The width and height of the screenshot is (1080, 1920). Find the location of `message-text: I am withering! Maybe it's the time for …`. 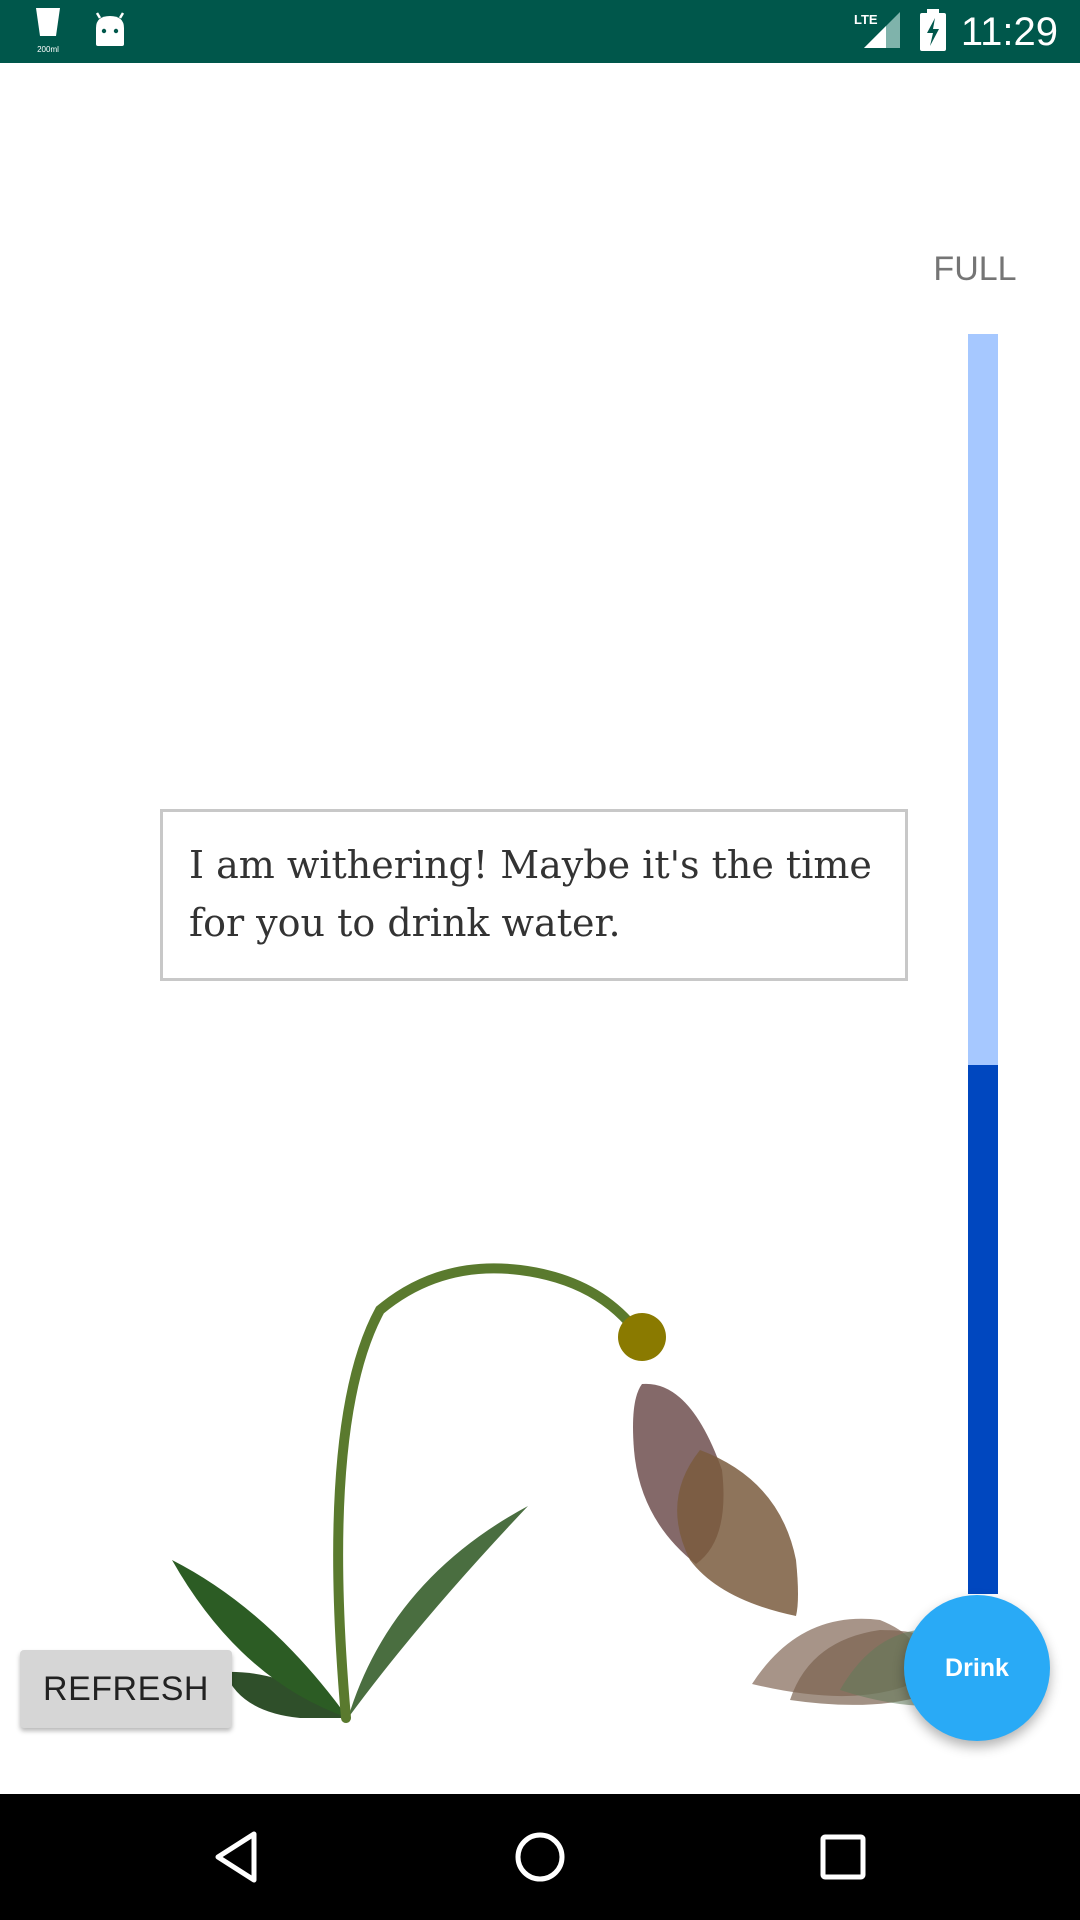

message-text: I am withering! Maybe it's the time for … is located at coordinates (530, 894).